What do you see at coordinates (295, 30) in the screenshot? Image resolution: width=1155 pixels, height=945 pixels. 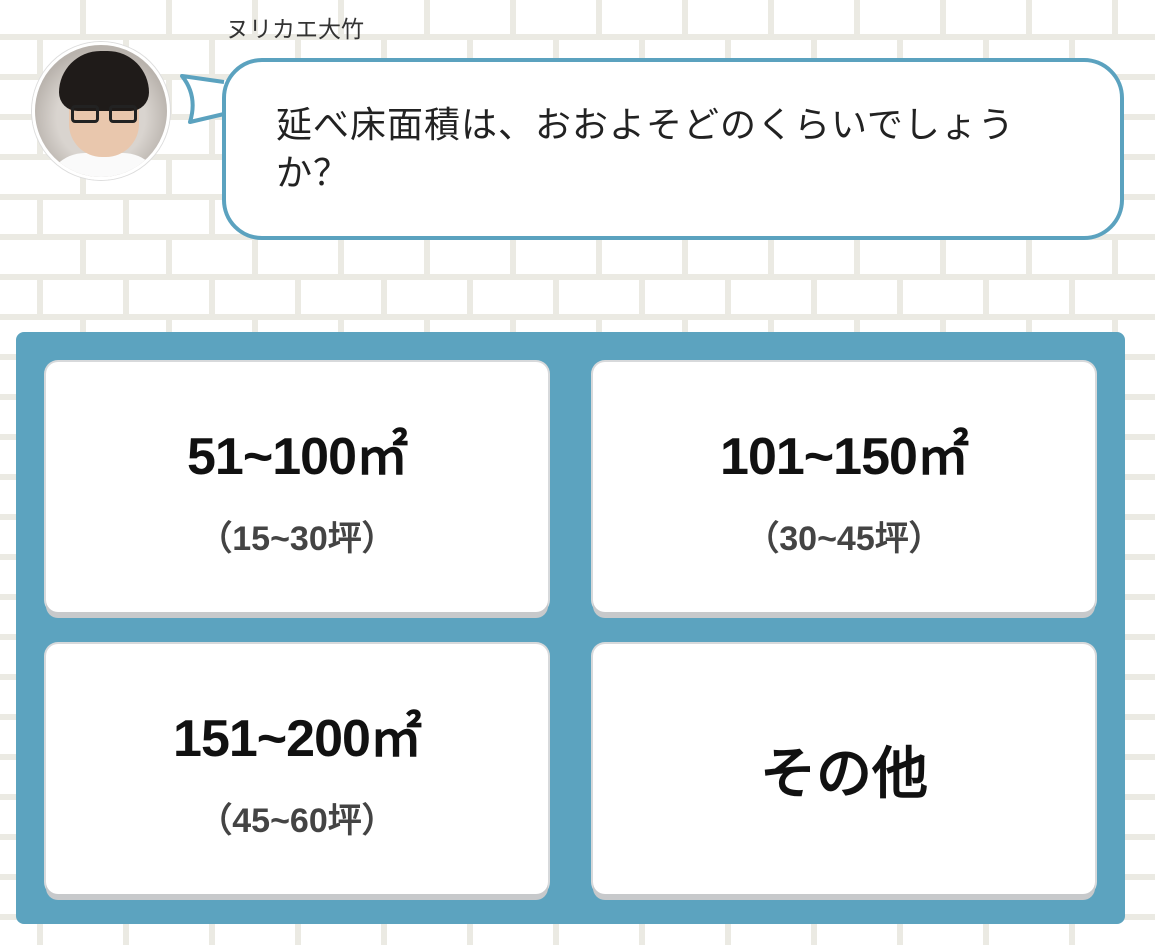 I see `speaker-name: ヌリカエ大竹` at bounding box center [295, 30].